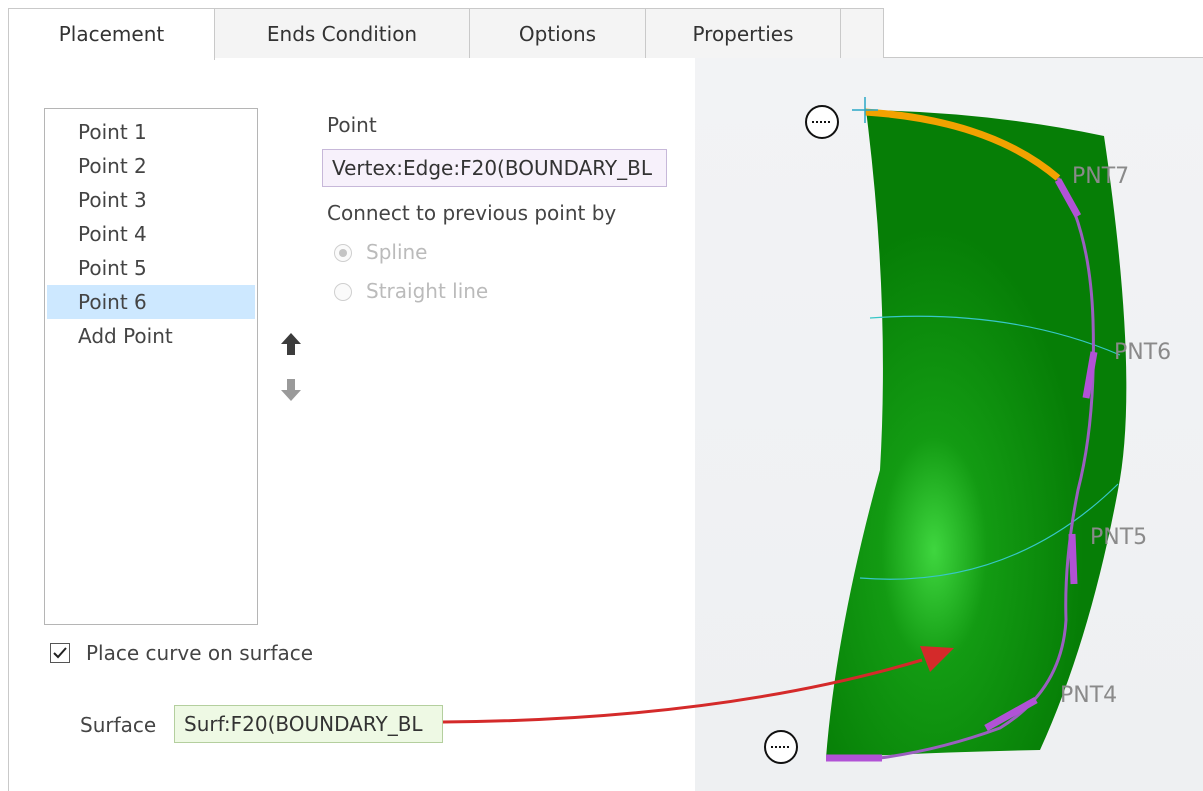 The width and height of the screenshot is (1203, 791). Describe the element at coordinates (1073, 559) in the screenshot. I see `curve-segment` at that location.